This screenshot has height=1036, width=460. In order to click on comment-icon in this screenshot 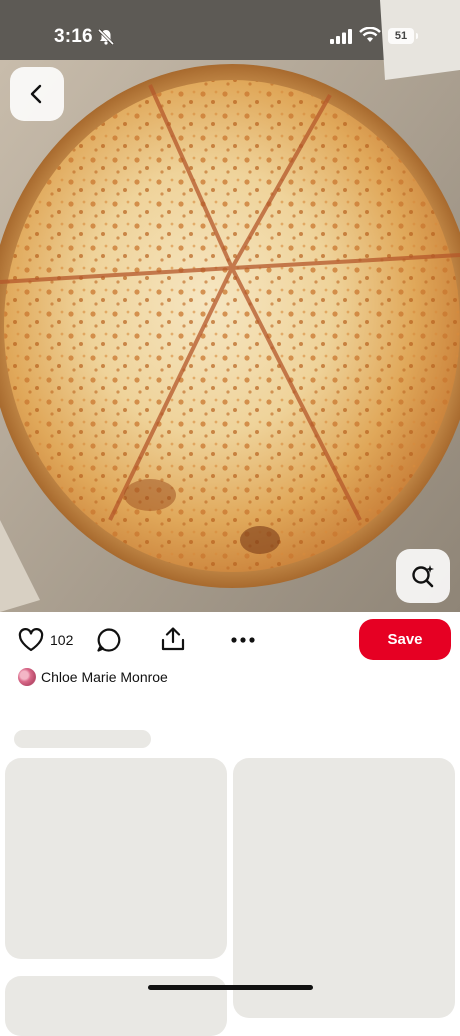, I will do `click(109, 640)`.